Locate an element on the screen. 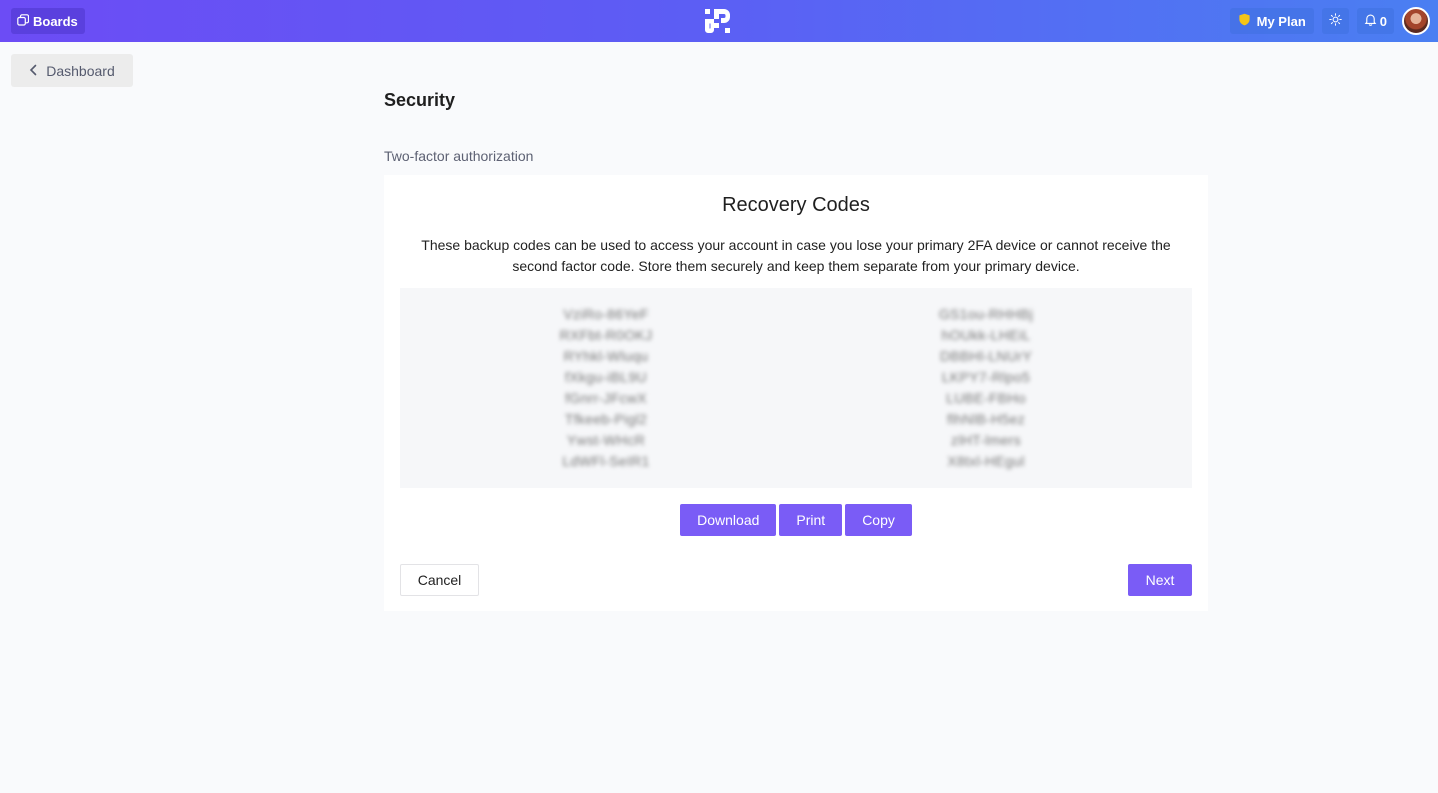  boards-button: Boards is located at coordinates (48, 21).